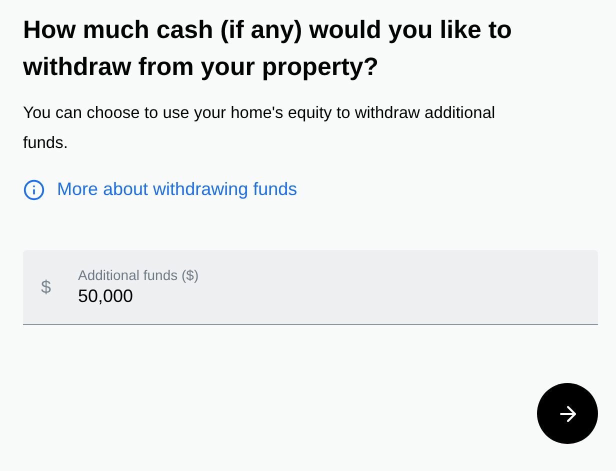 This screenshot has height=471, width=616. I want to click on field-label: Additional funds ($), so click(139, 275).